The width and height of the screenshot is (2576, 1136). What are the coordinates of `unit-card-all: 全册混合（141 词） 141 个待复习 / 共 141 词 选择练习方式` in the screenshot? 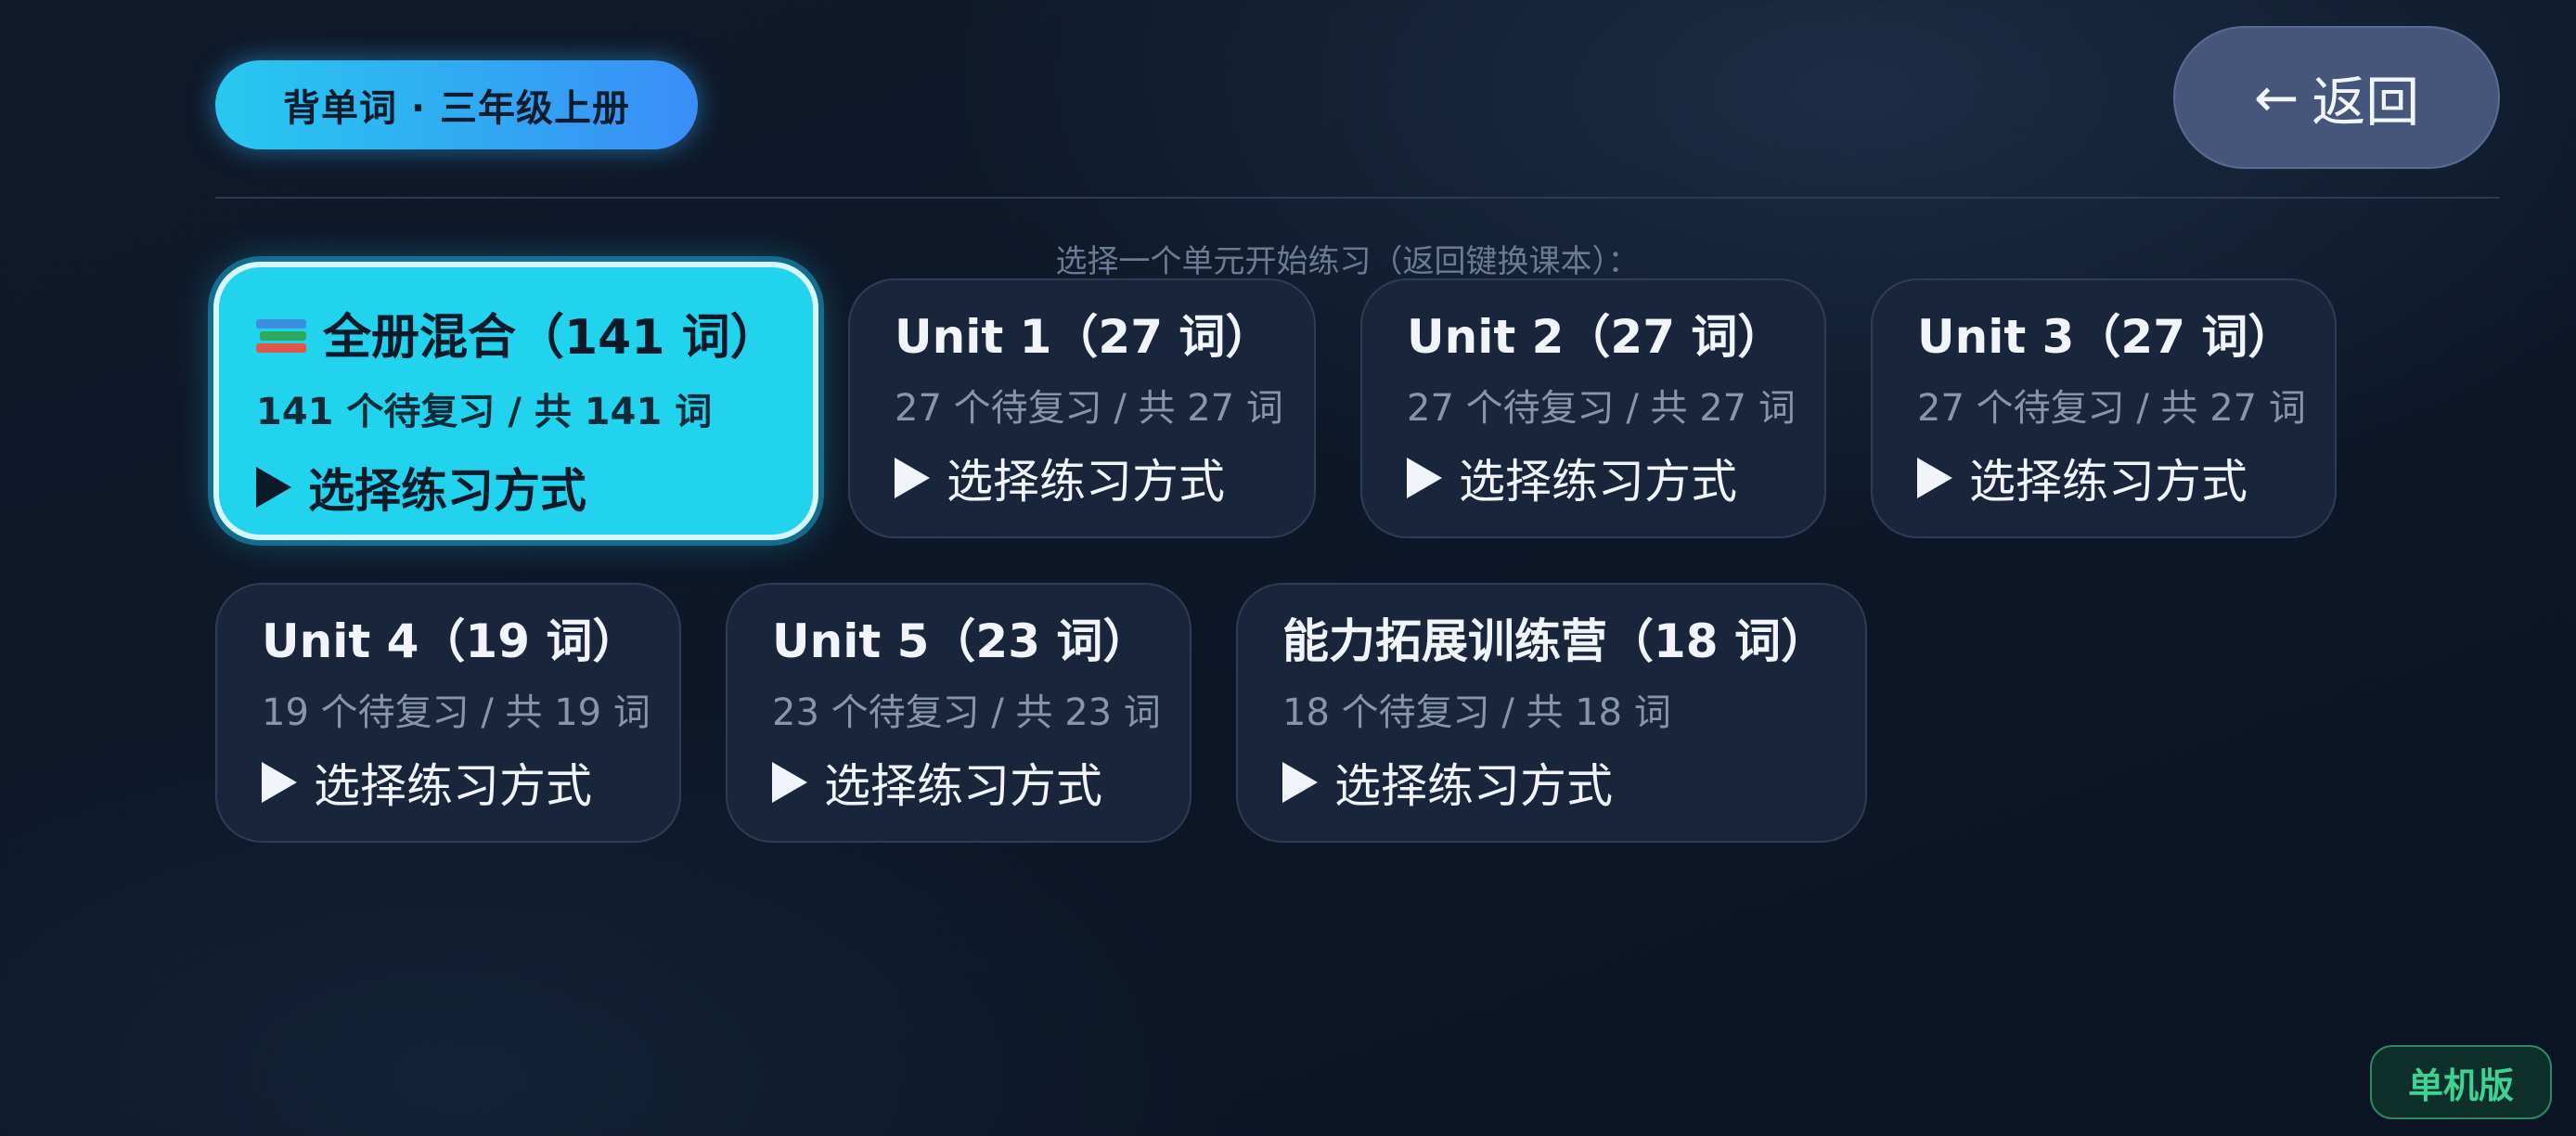 It's located at (515, 401).